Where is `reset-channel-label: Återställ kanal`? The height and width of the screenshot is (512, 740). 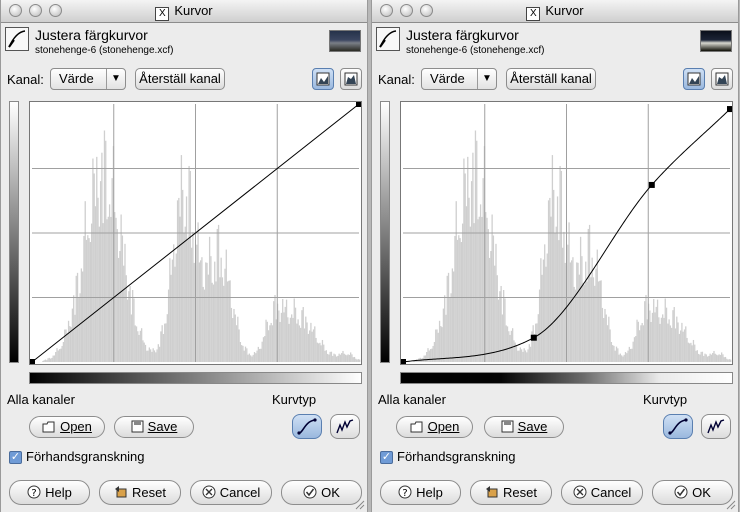 reset-channel-label: Återställ kanal is located at coordinates (551, 78).